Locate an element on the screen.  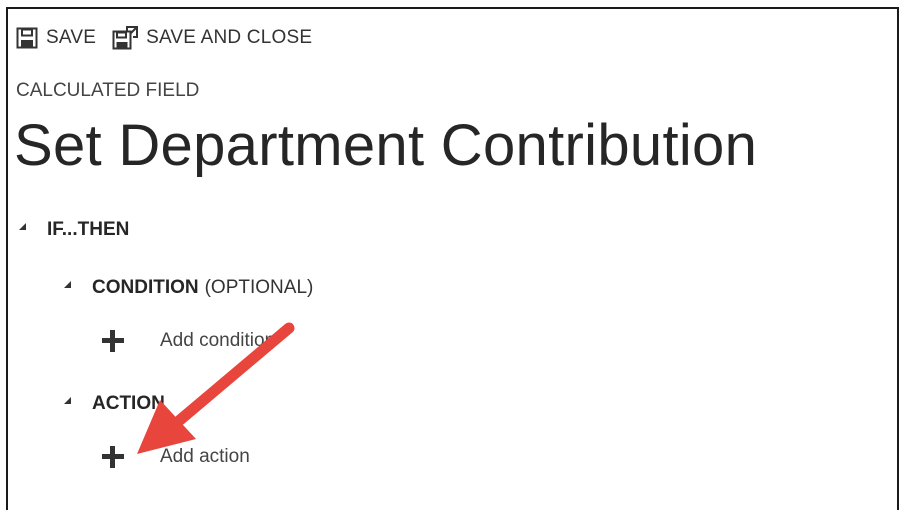
action-collapse-icon is located at coordinates (67, 400).